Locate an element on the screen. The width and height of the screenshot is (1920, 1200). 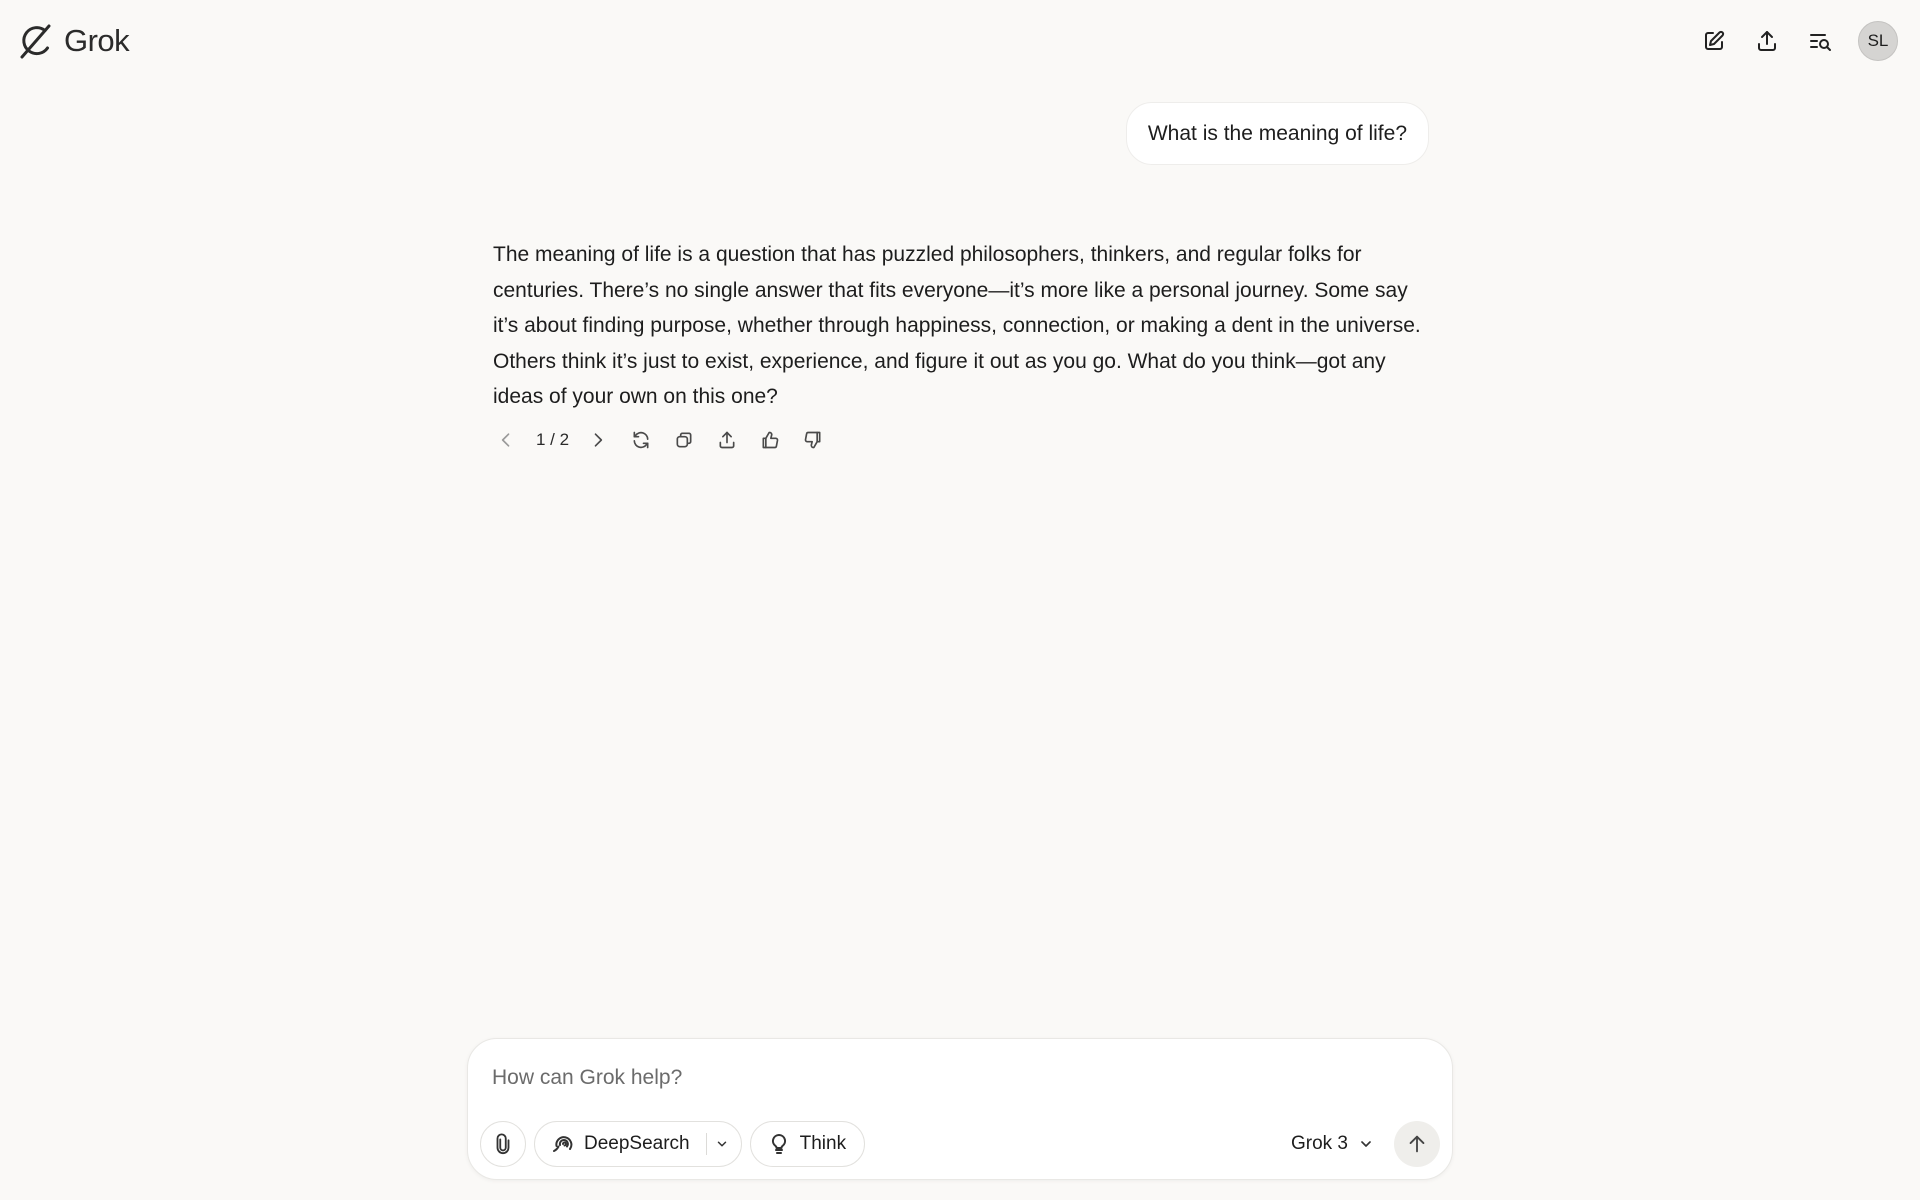
thumbs-up-button is located at coordinates (770, 440).